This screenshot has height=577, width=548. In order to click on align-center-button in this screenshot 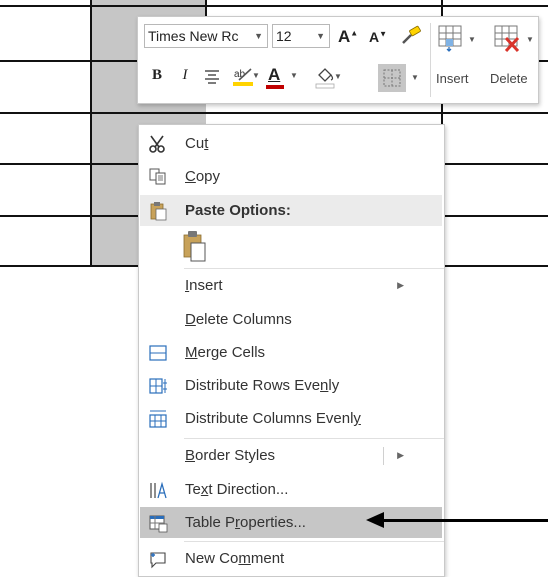, I will do `click(212, 77)`.